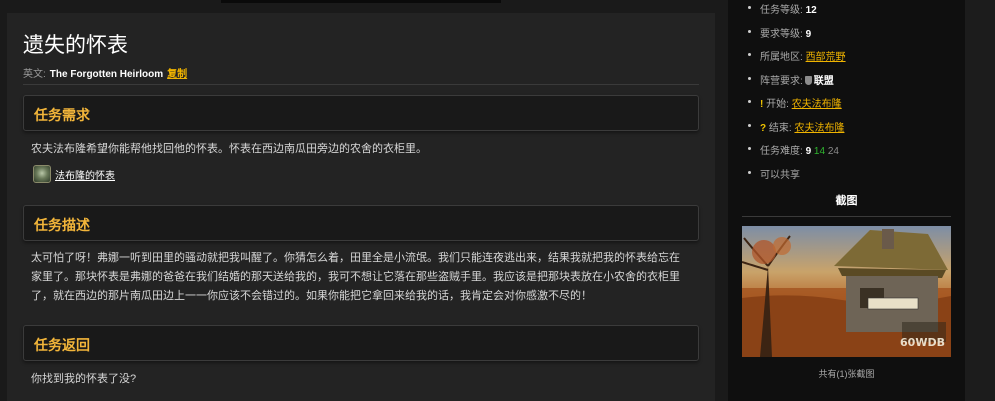  I want to click on start-npc-link: 农夫法布隆, so click(817, 104).